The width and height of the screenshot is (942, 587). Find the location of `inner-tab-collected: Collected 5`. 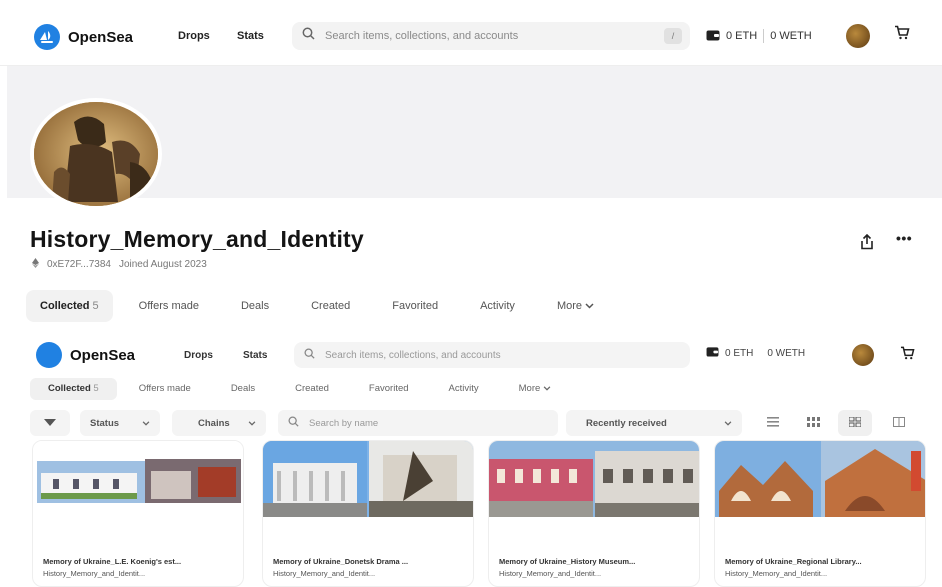

inner-tab-collected: Collected 5 is located at coordinates (73, 389).